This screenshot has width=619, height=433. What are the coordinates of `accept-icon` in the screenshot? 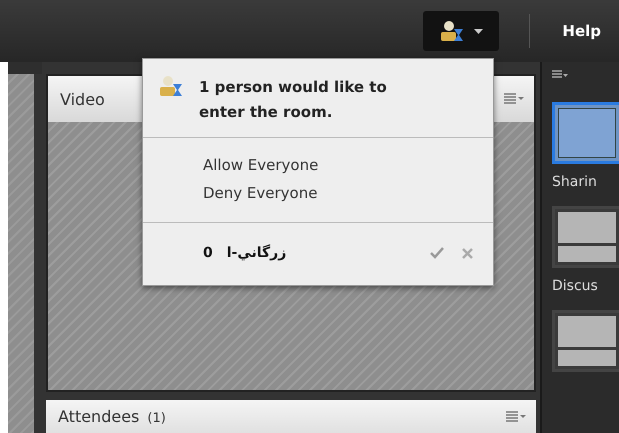 It's located at (437, 253).